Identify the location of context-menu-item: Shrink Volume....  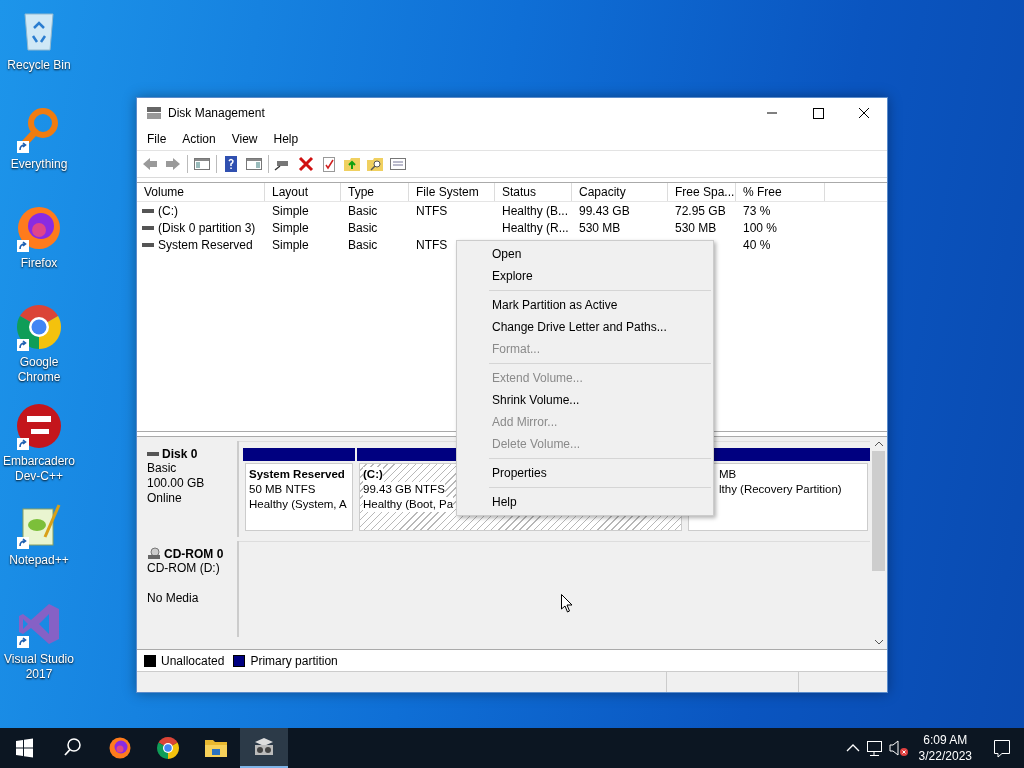
(585, 400).